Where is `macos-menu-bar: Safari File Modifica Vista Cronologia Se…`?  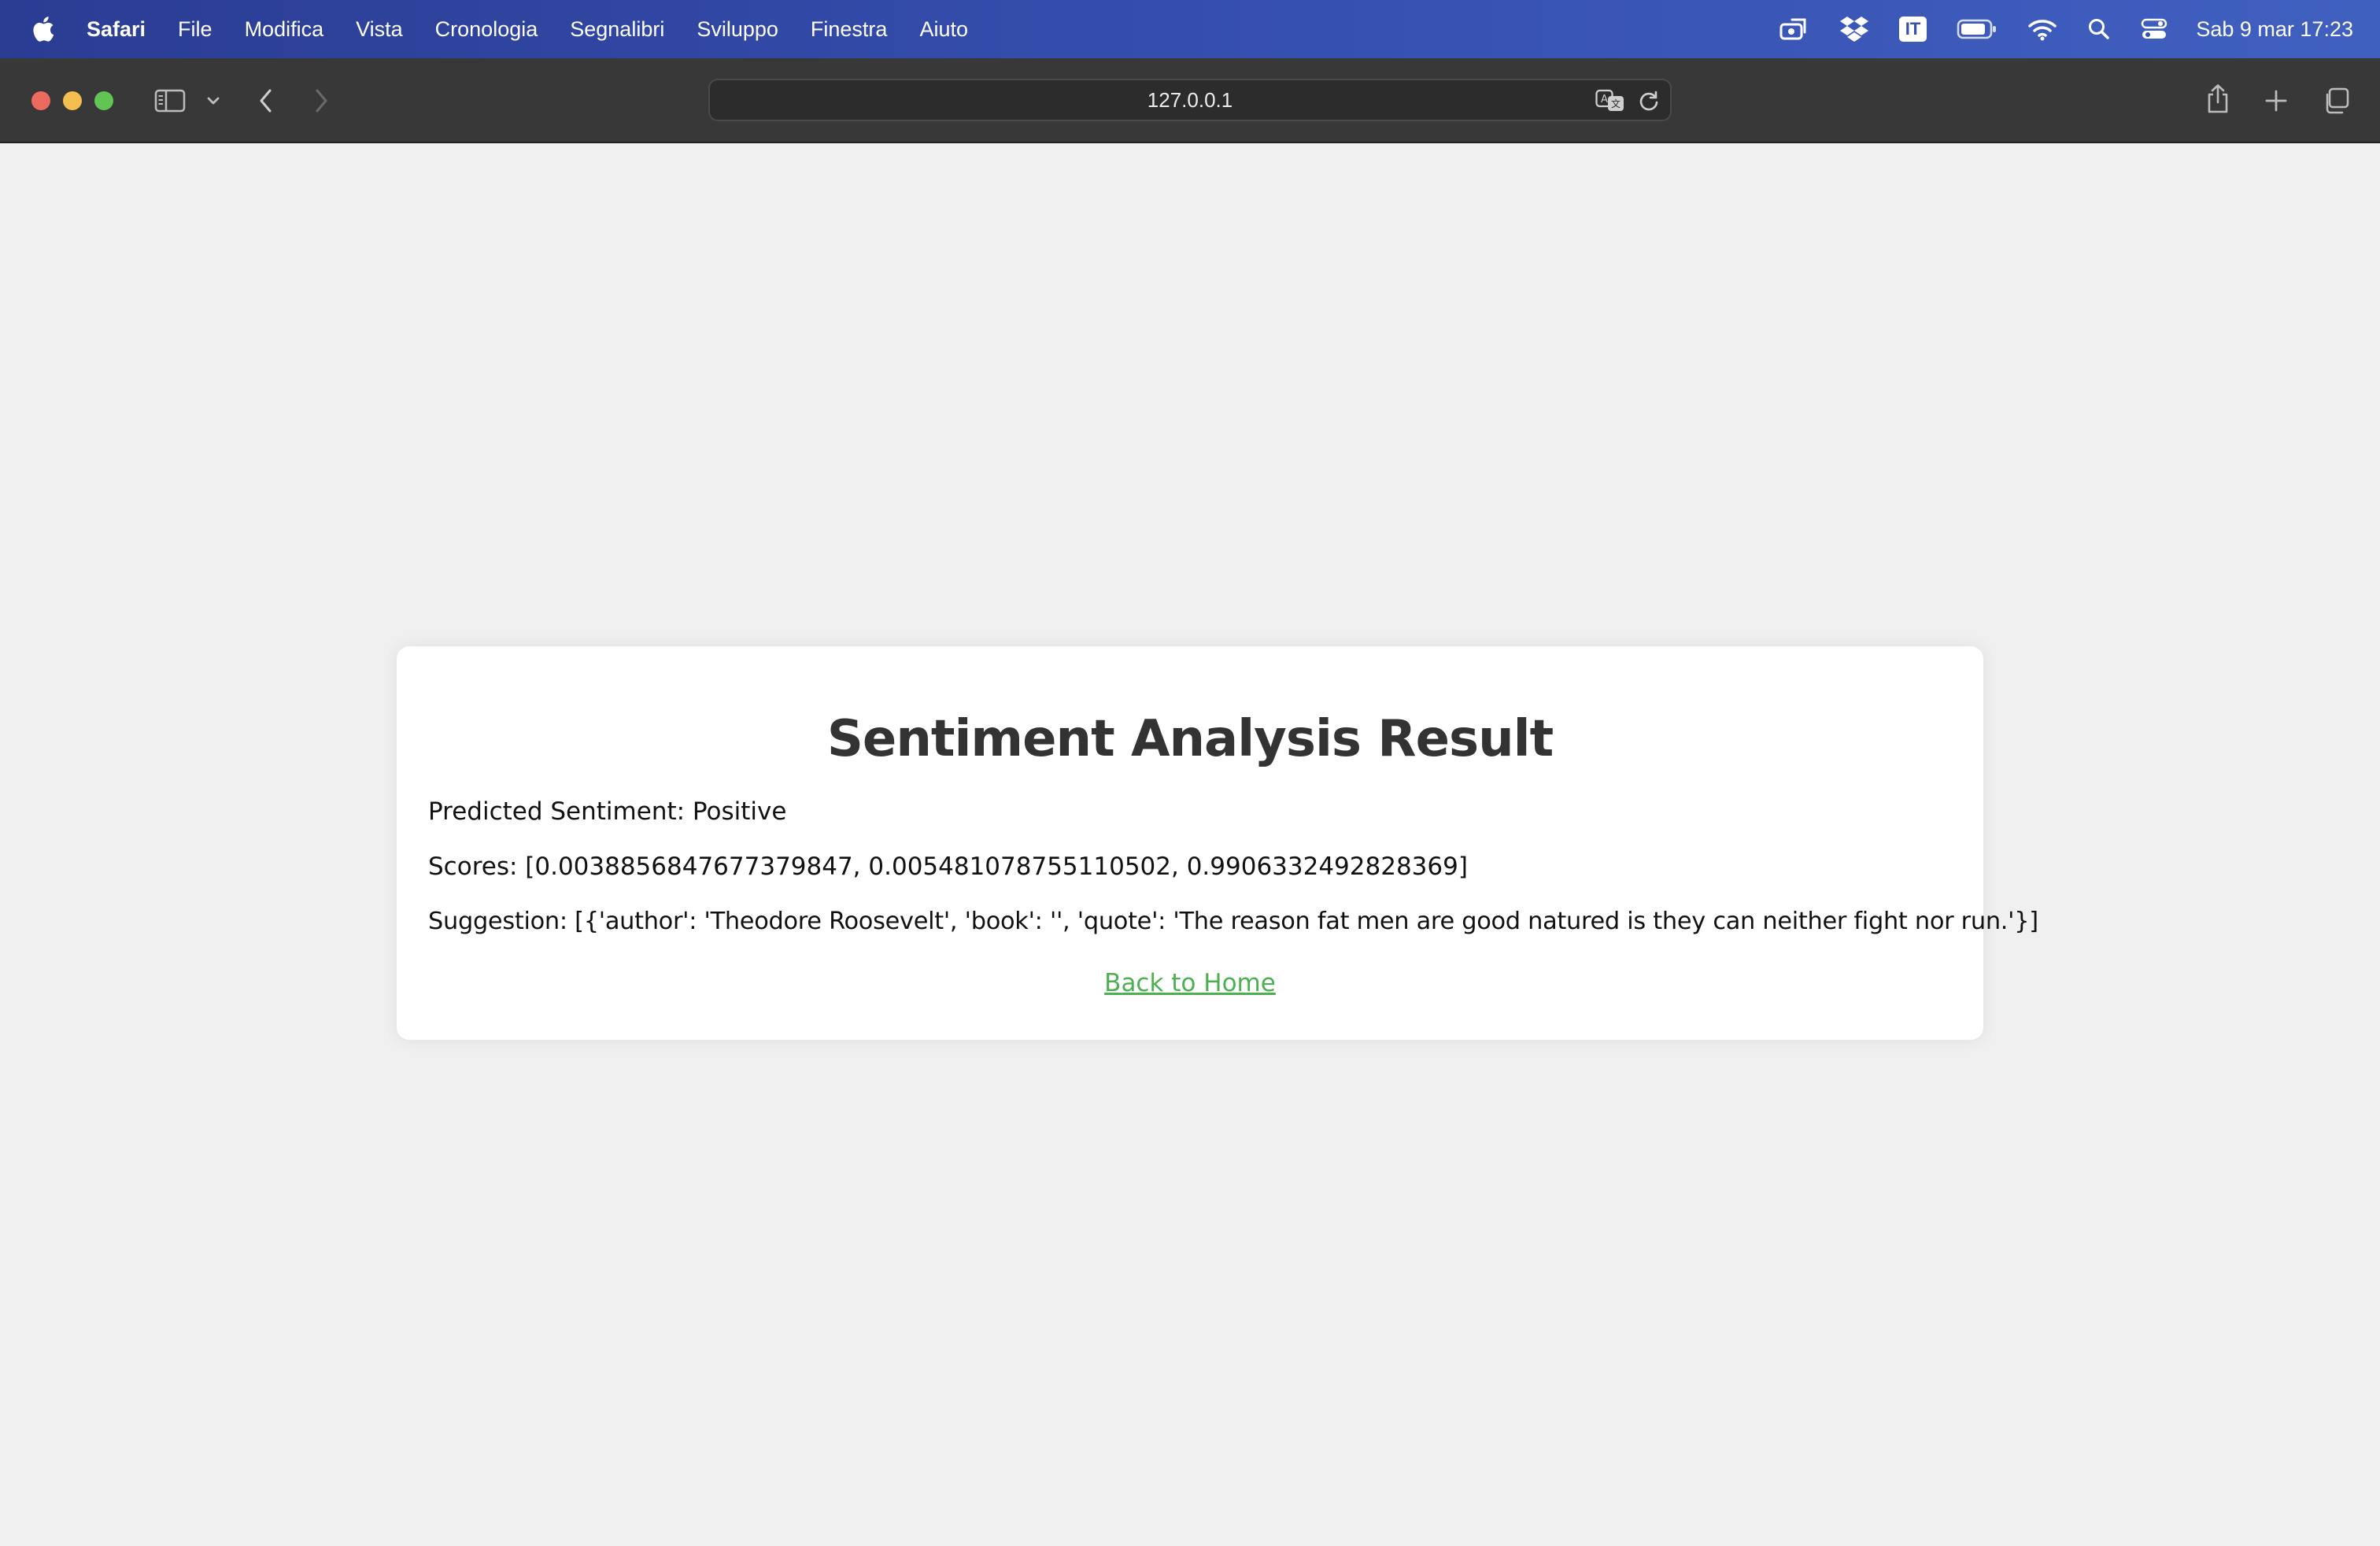 macos-menu-bar: Safari File Modifica Vista Cronologia Se… is located at coordinates (1190, 29).